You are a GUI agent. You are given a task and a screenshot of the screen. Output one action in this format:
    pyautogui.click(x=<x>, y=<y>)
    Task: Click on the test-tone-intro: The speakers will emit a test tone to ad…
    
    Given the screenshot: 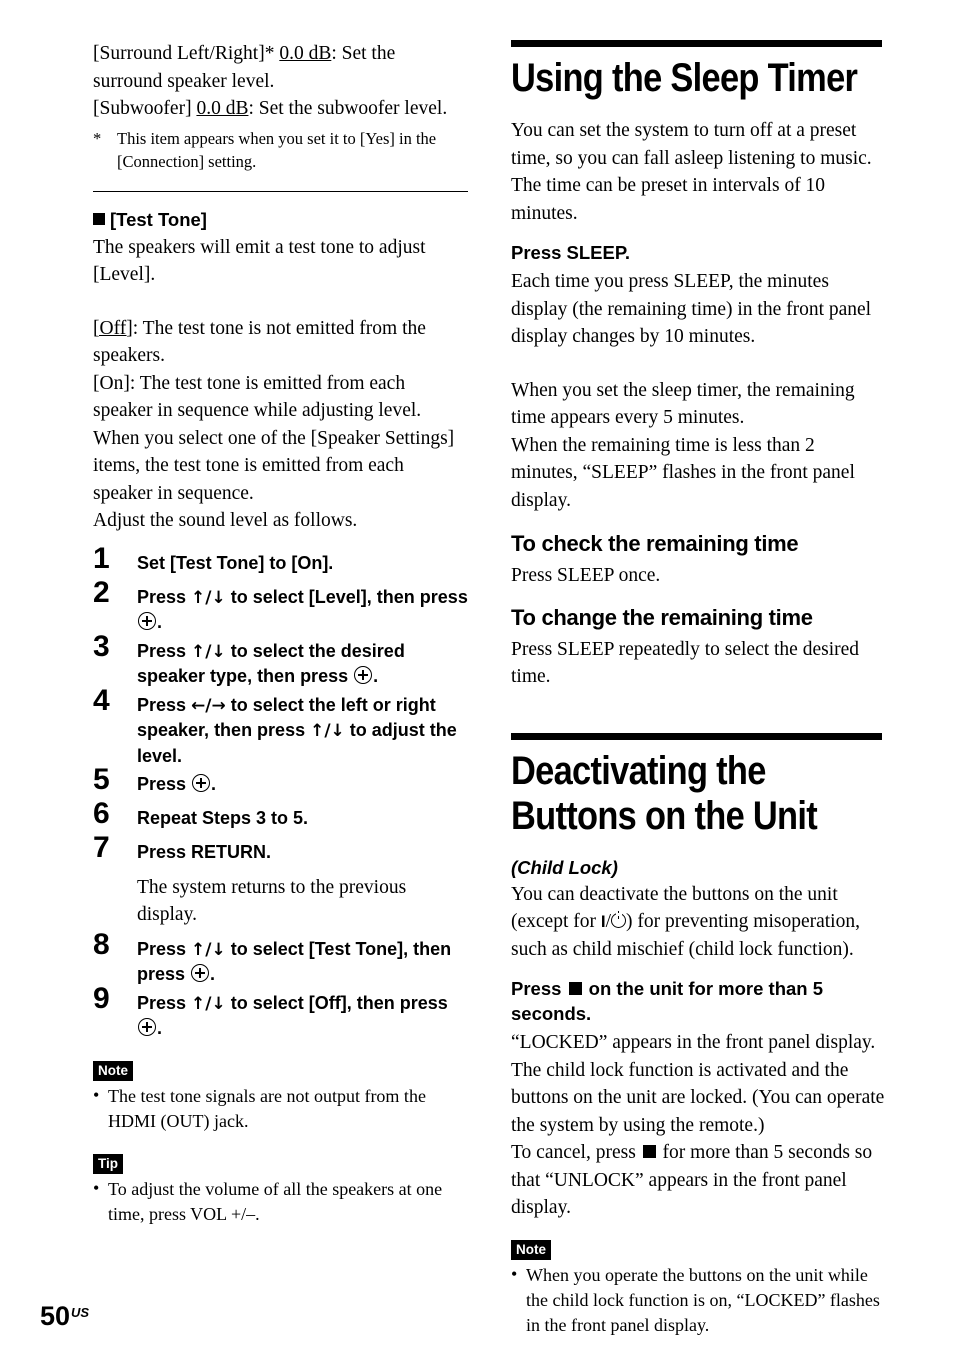 What is the action you would take?
    pyautogui.click(x=259, y=261)
    